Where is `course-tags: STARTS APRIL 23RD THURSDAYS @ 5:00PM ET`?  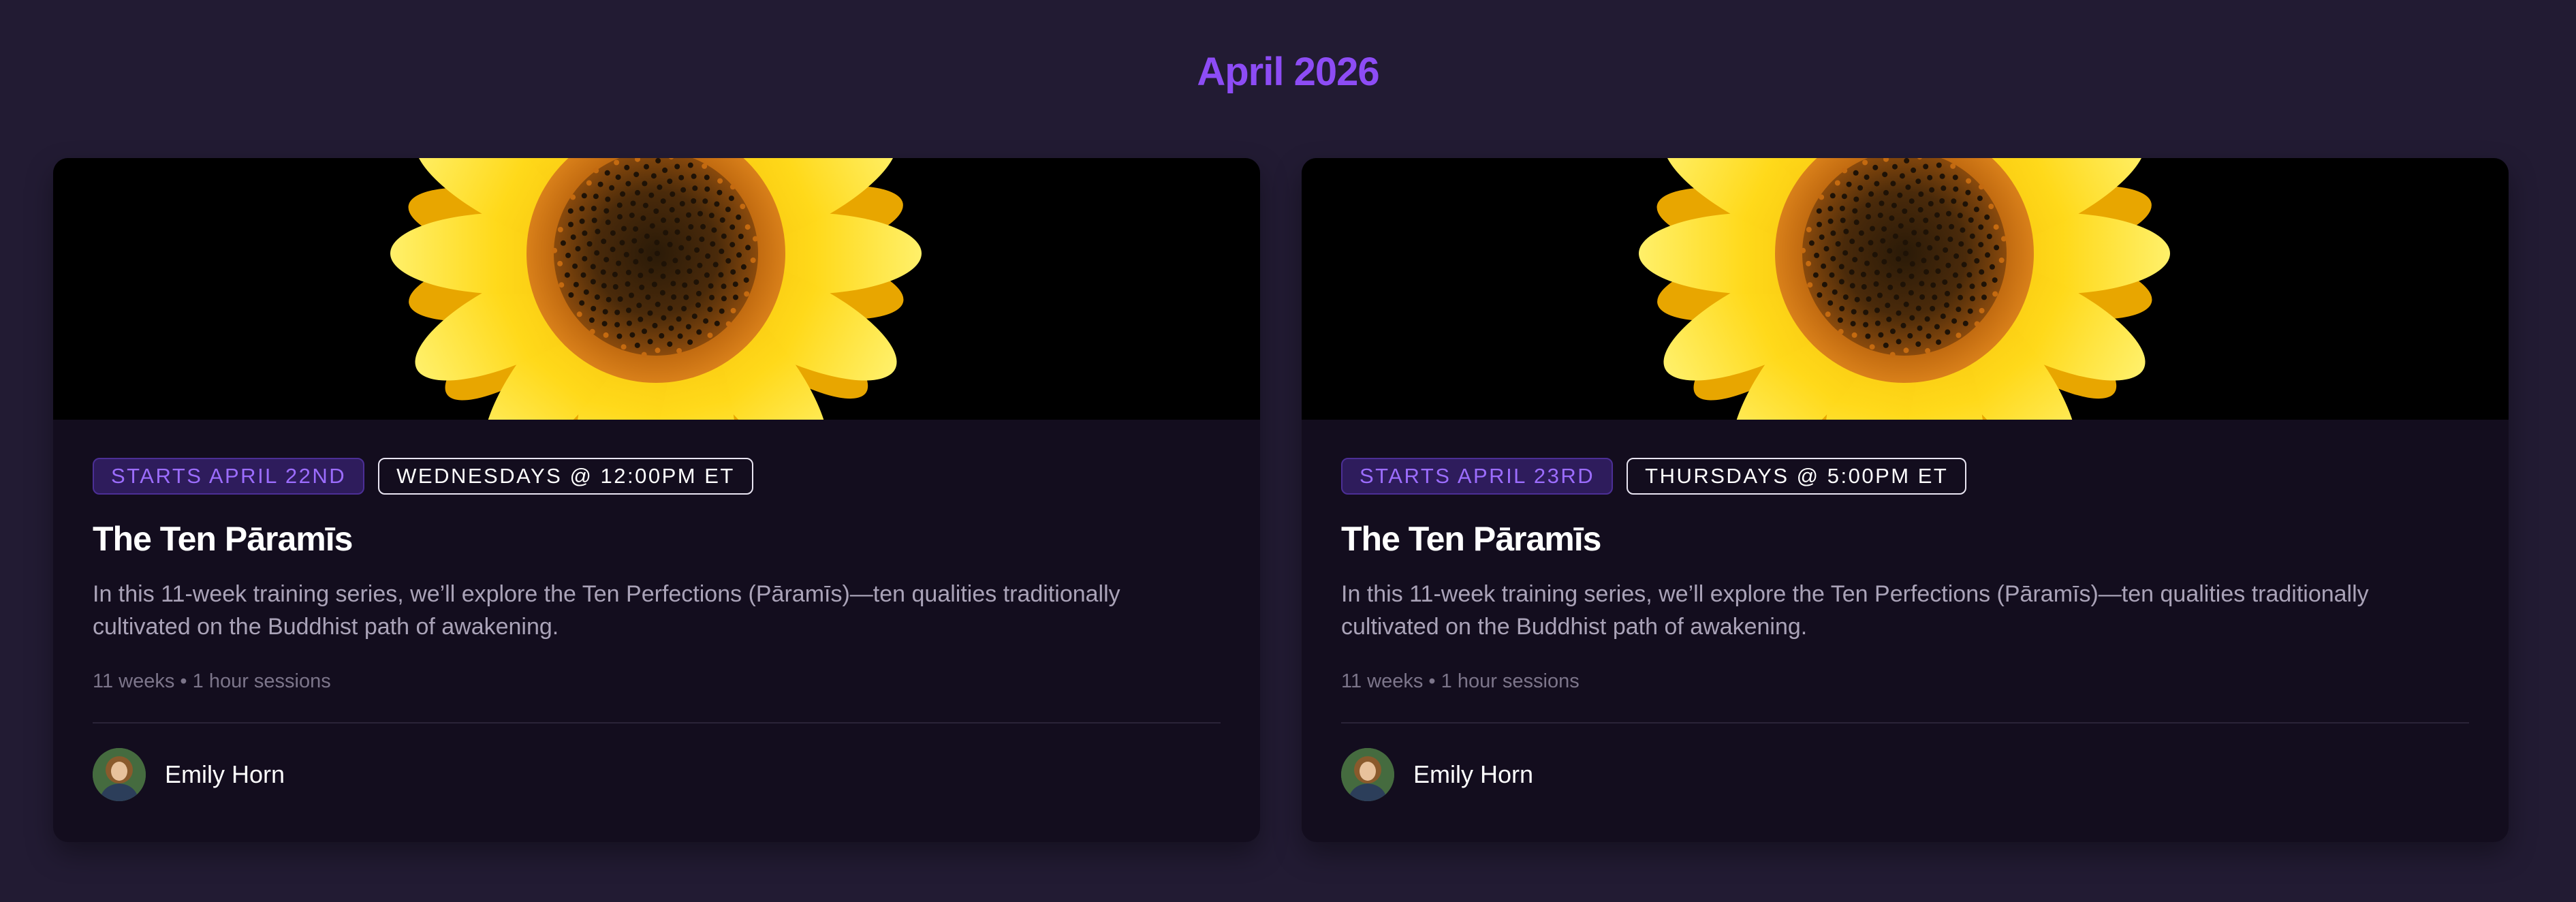 course-tags: STARTS APRIL 23RD THURSDAYS @ 5:00PM ET is located at coordinates (1654, 476).